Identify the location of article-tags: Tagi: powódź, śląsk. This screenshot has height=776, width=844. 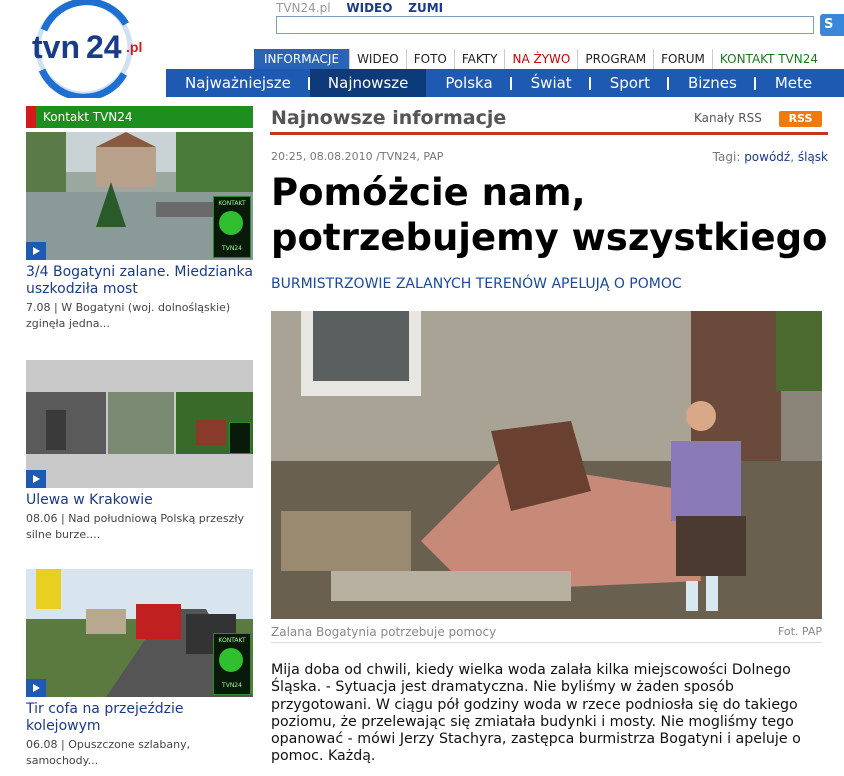
(770, 157).